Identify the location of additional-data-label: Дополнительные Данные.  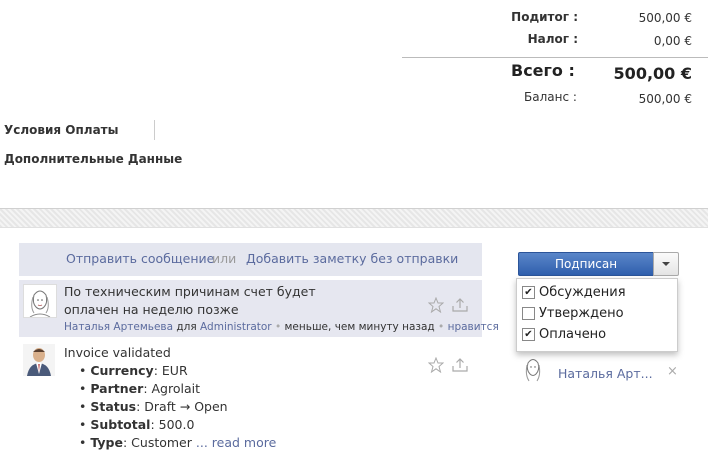
(93, 159).